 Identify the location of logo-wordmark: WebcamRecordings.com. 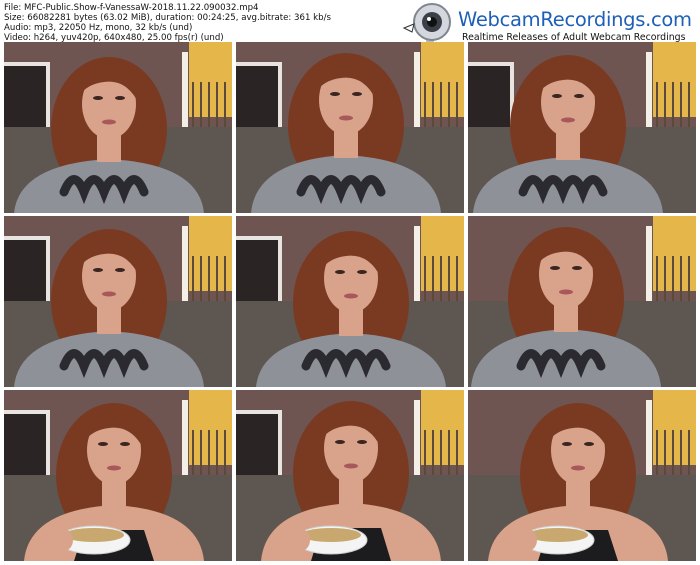
(575, 19).